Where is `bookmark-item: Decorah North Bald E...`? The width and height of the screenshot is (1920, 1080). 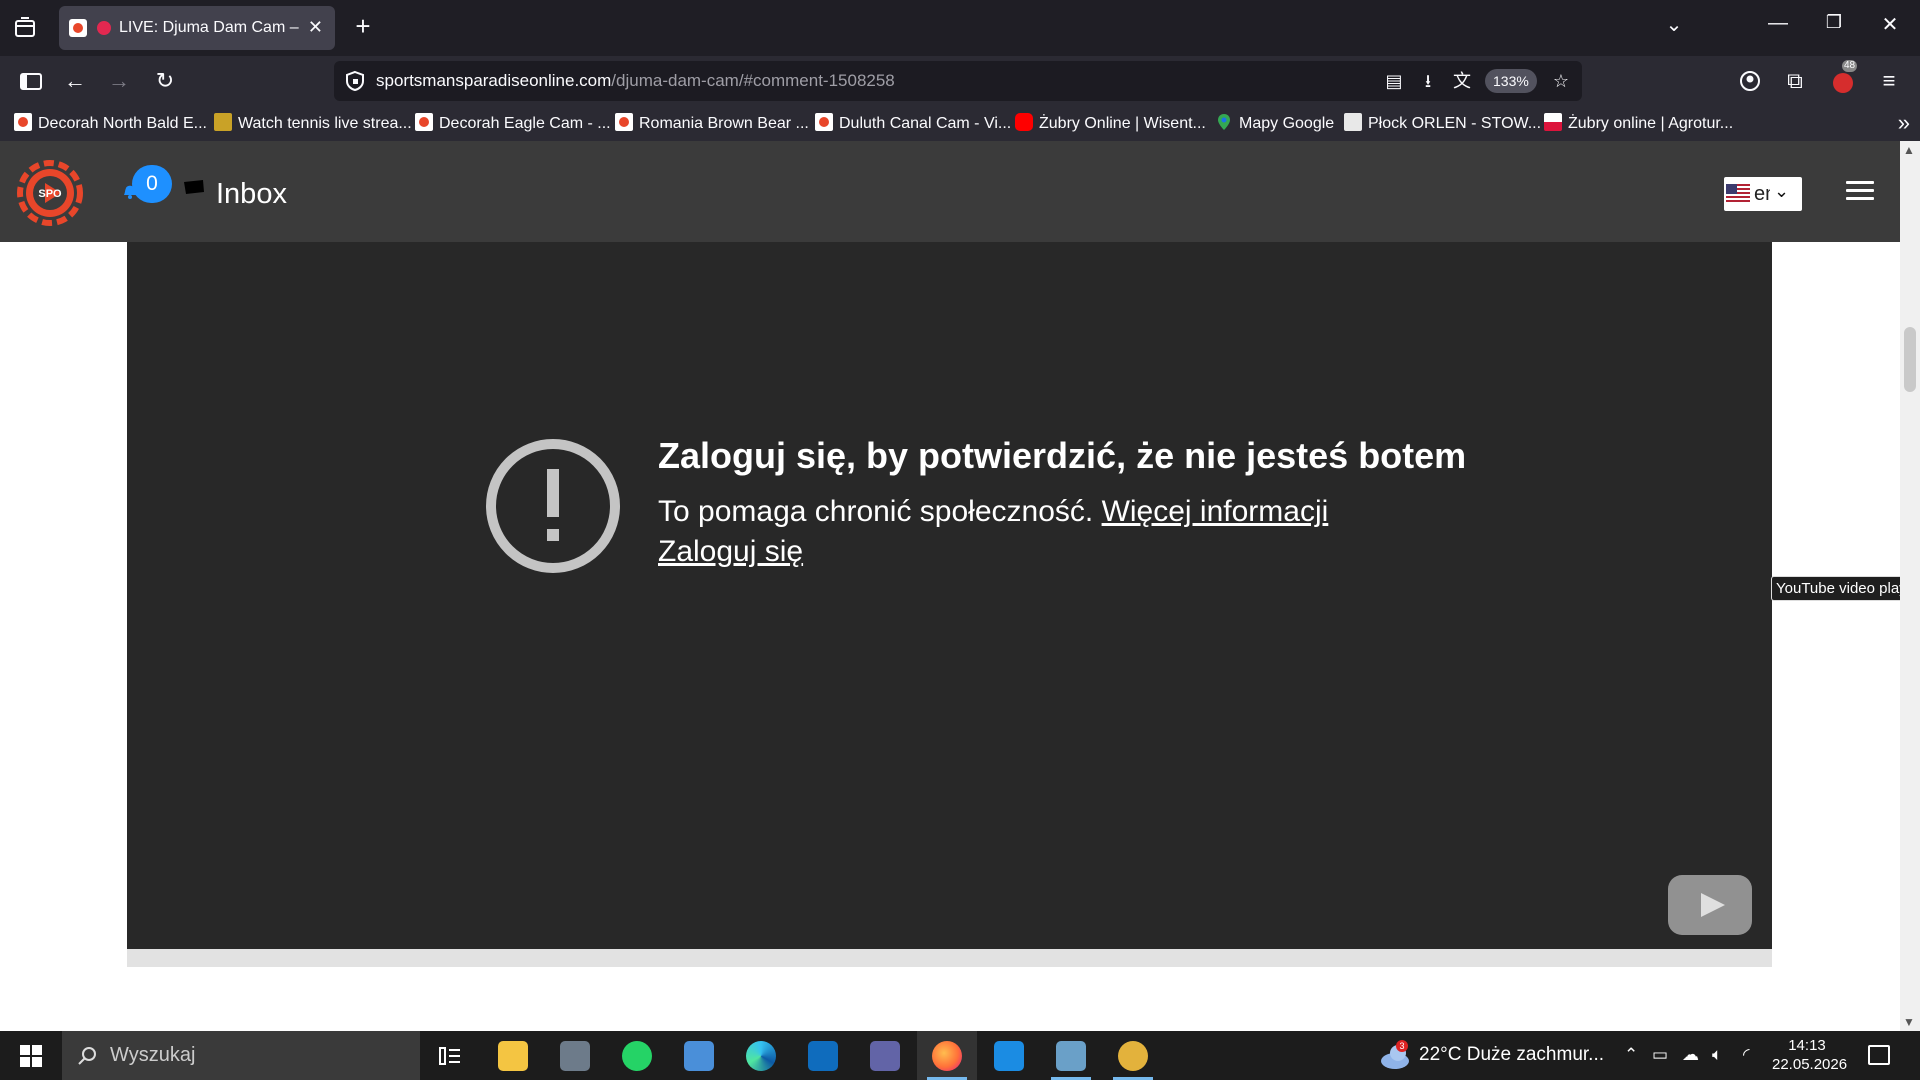
bookmark-item: Decorah North Bald E... is located at coordinates (110, 124).